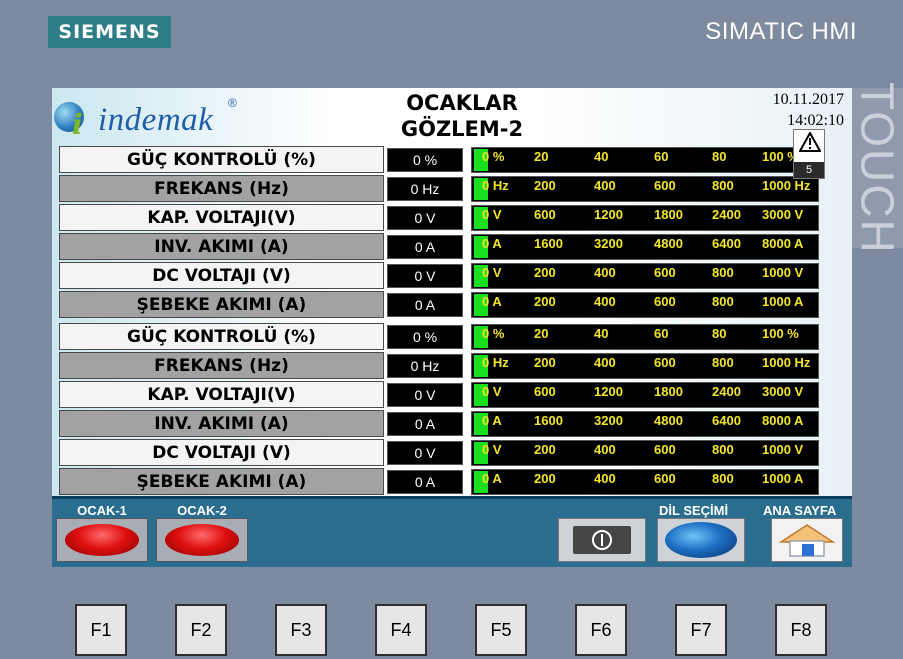 Image resolution: width=903 pixels, height=659 pixels. What do you see at coordinates (232, 103) in the screenshot?
I see `registered-mark: ®` at bounding box center [232, 103].